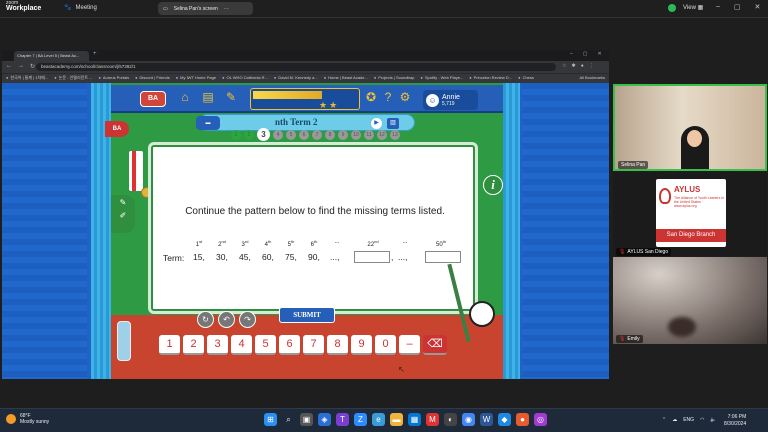 The height and width of the screenshot is (432, 768). Describe the element at coordinates (690, 300) in the screenshot. I see `participant-video-emily: 🎙 Emily` at that location.